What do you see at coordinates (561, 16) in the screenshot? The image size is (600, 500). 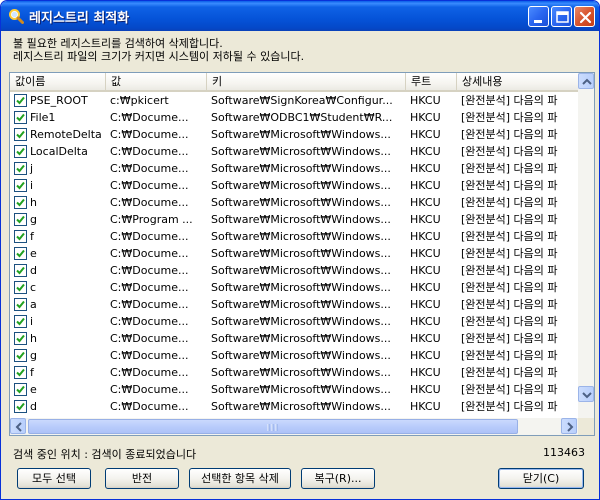 I see `maximize-icon` at bounding box center [561, 16].